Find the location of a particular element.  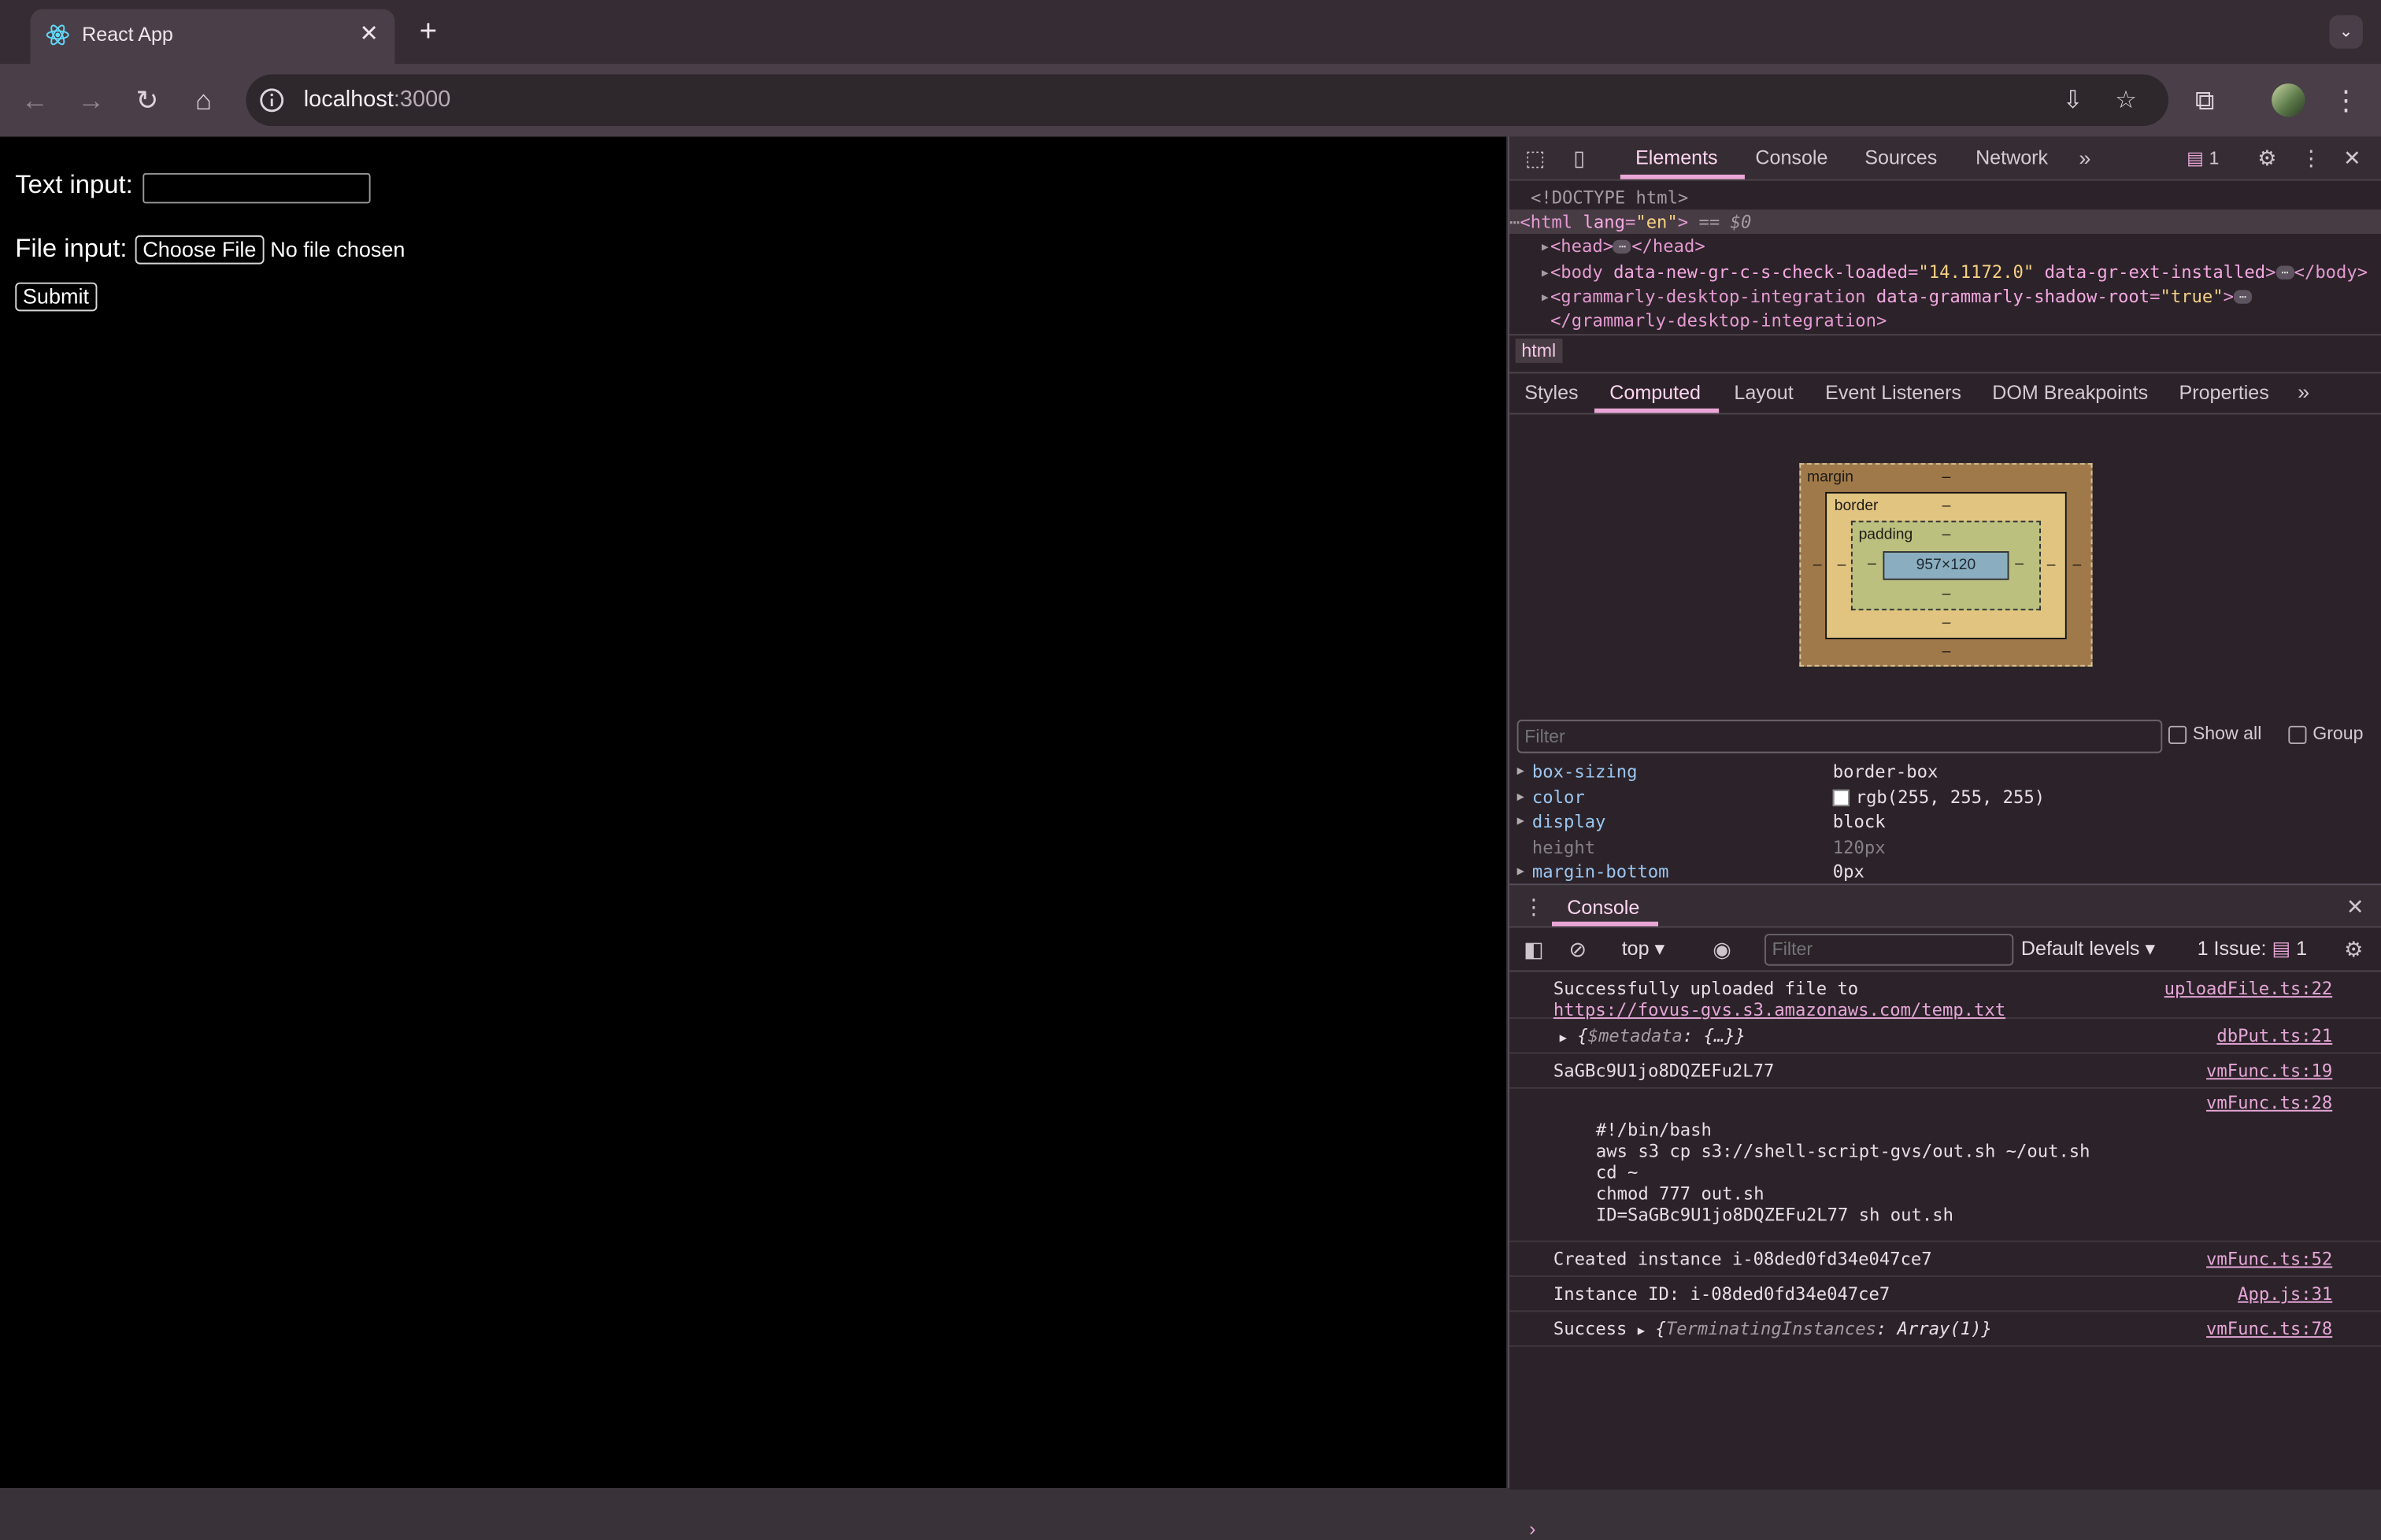

tab-layout: Layout is located at coordinates (1763, 392).